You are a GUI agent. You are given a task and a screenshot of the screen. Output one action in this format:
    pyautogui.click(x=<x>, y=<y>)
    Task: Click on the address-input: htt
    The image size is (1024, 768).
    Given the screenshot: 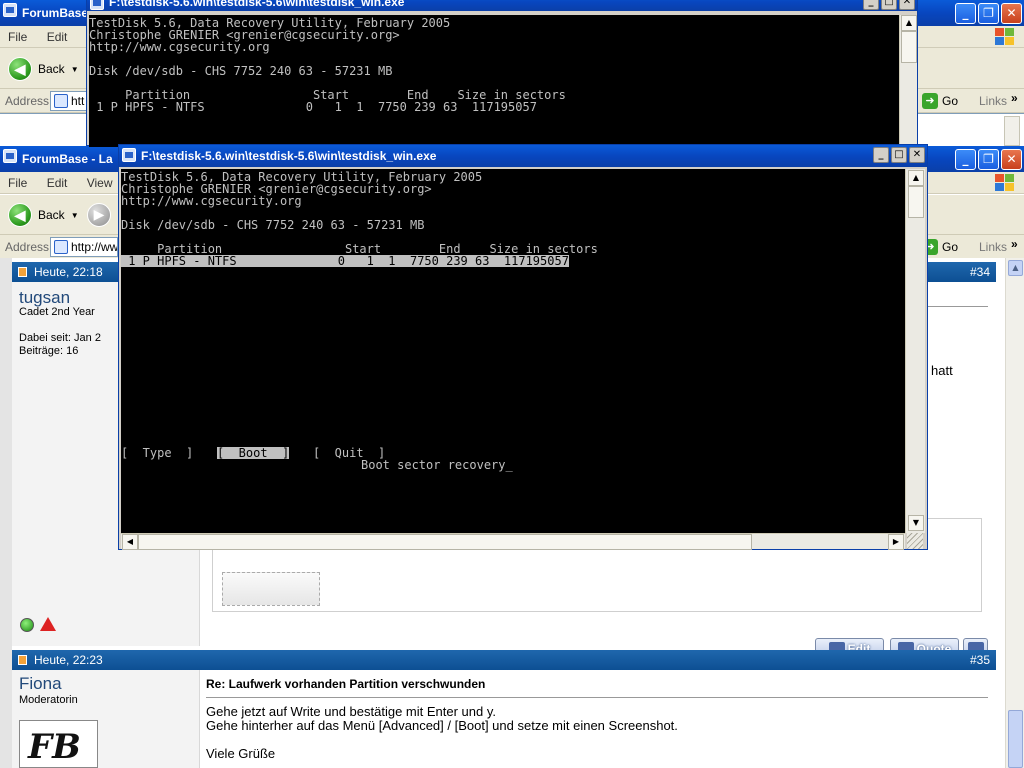 What is the action you would take?
    pyautogui.click(x=70, y=101)
    